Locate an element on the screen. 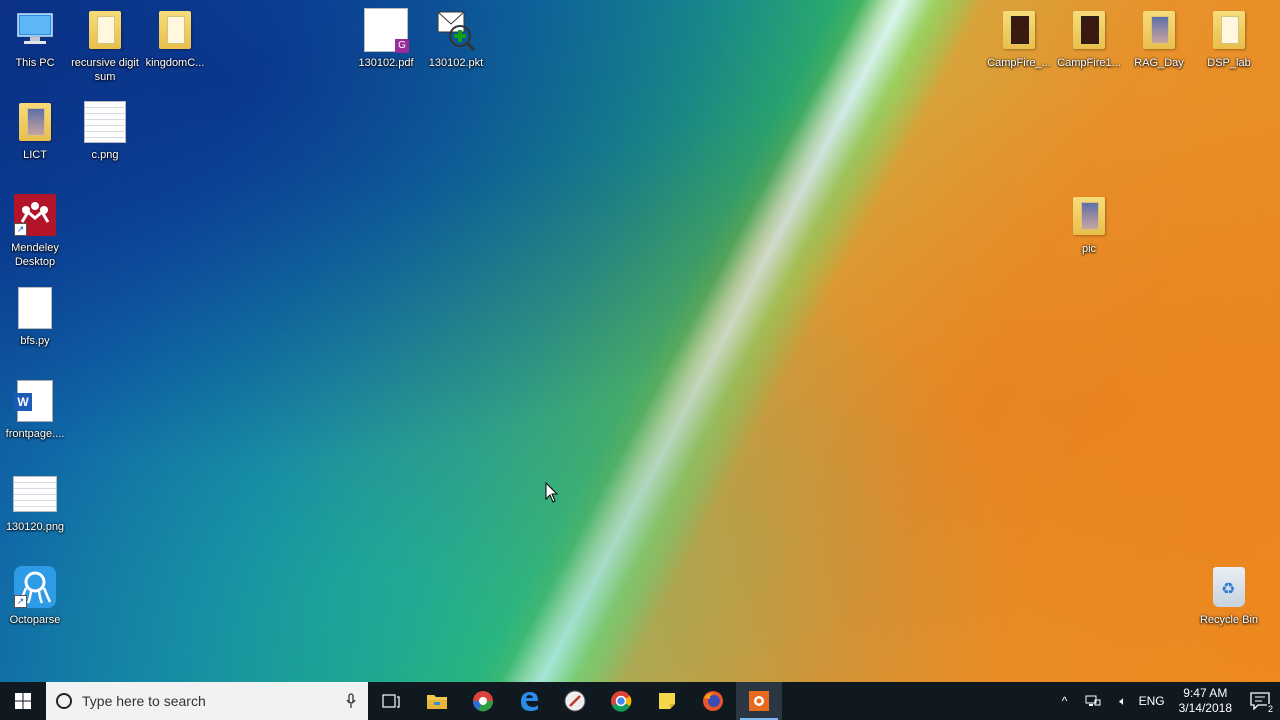 Image resolution: width=1280 pixels, height=720 pixels. clock-app-button is located at coordinates (575, 701).